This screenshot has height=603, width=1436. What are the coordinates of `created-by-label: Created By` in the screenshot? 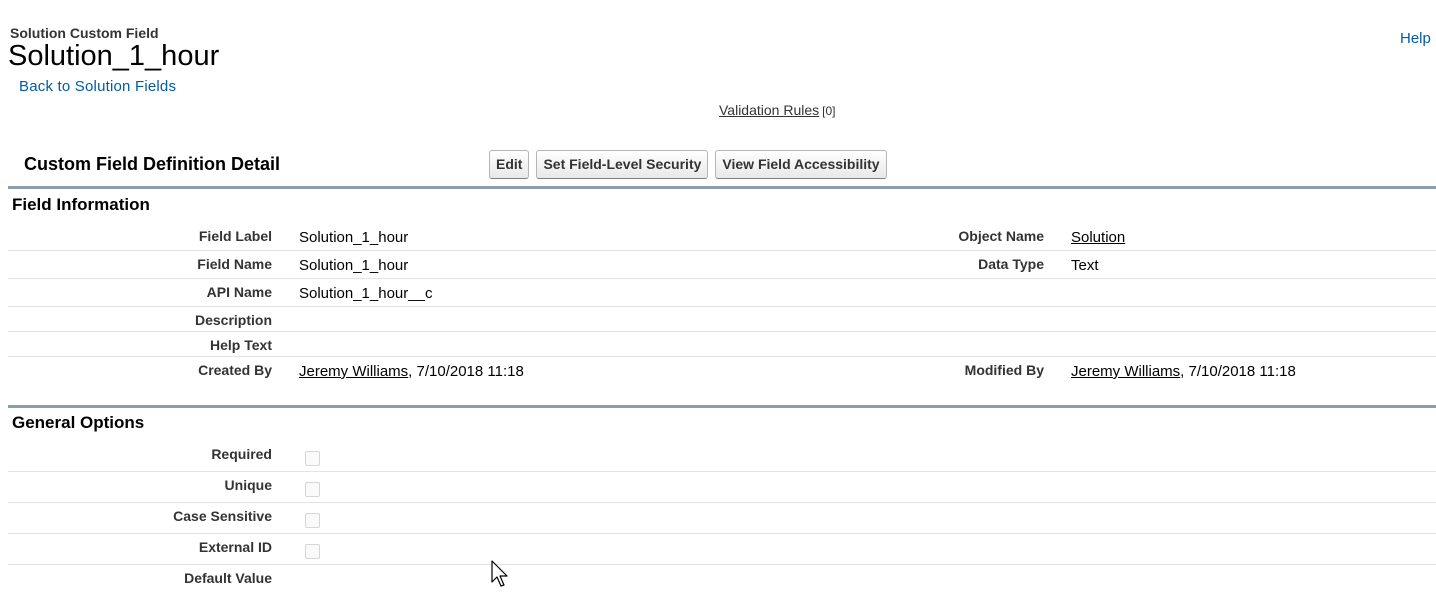 It's located at (235, 370).